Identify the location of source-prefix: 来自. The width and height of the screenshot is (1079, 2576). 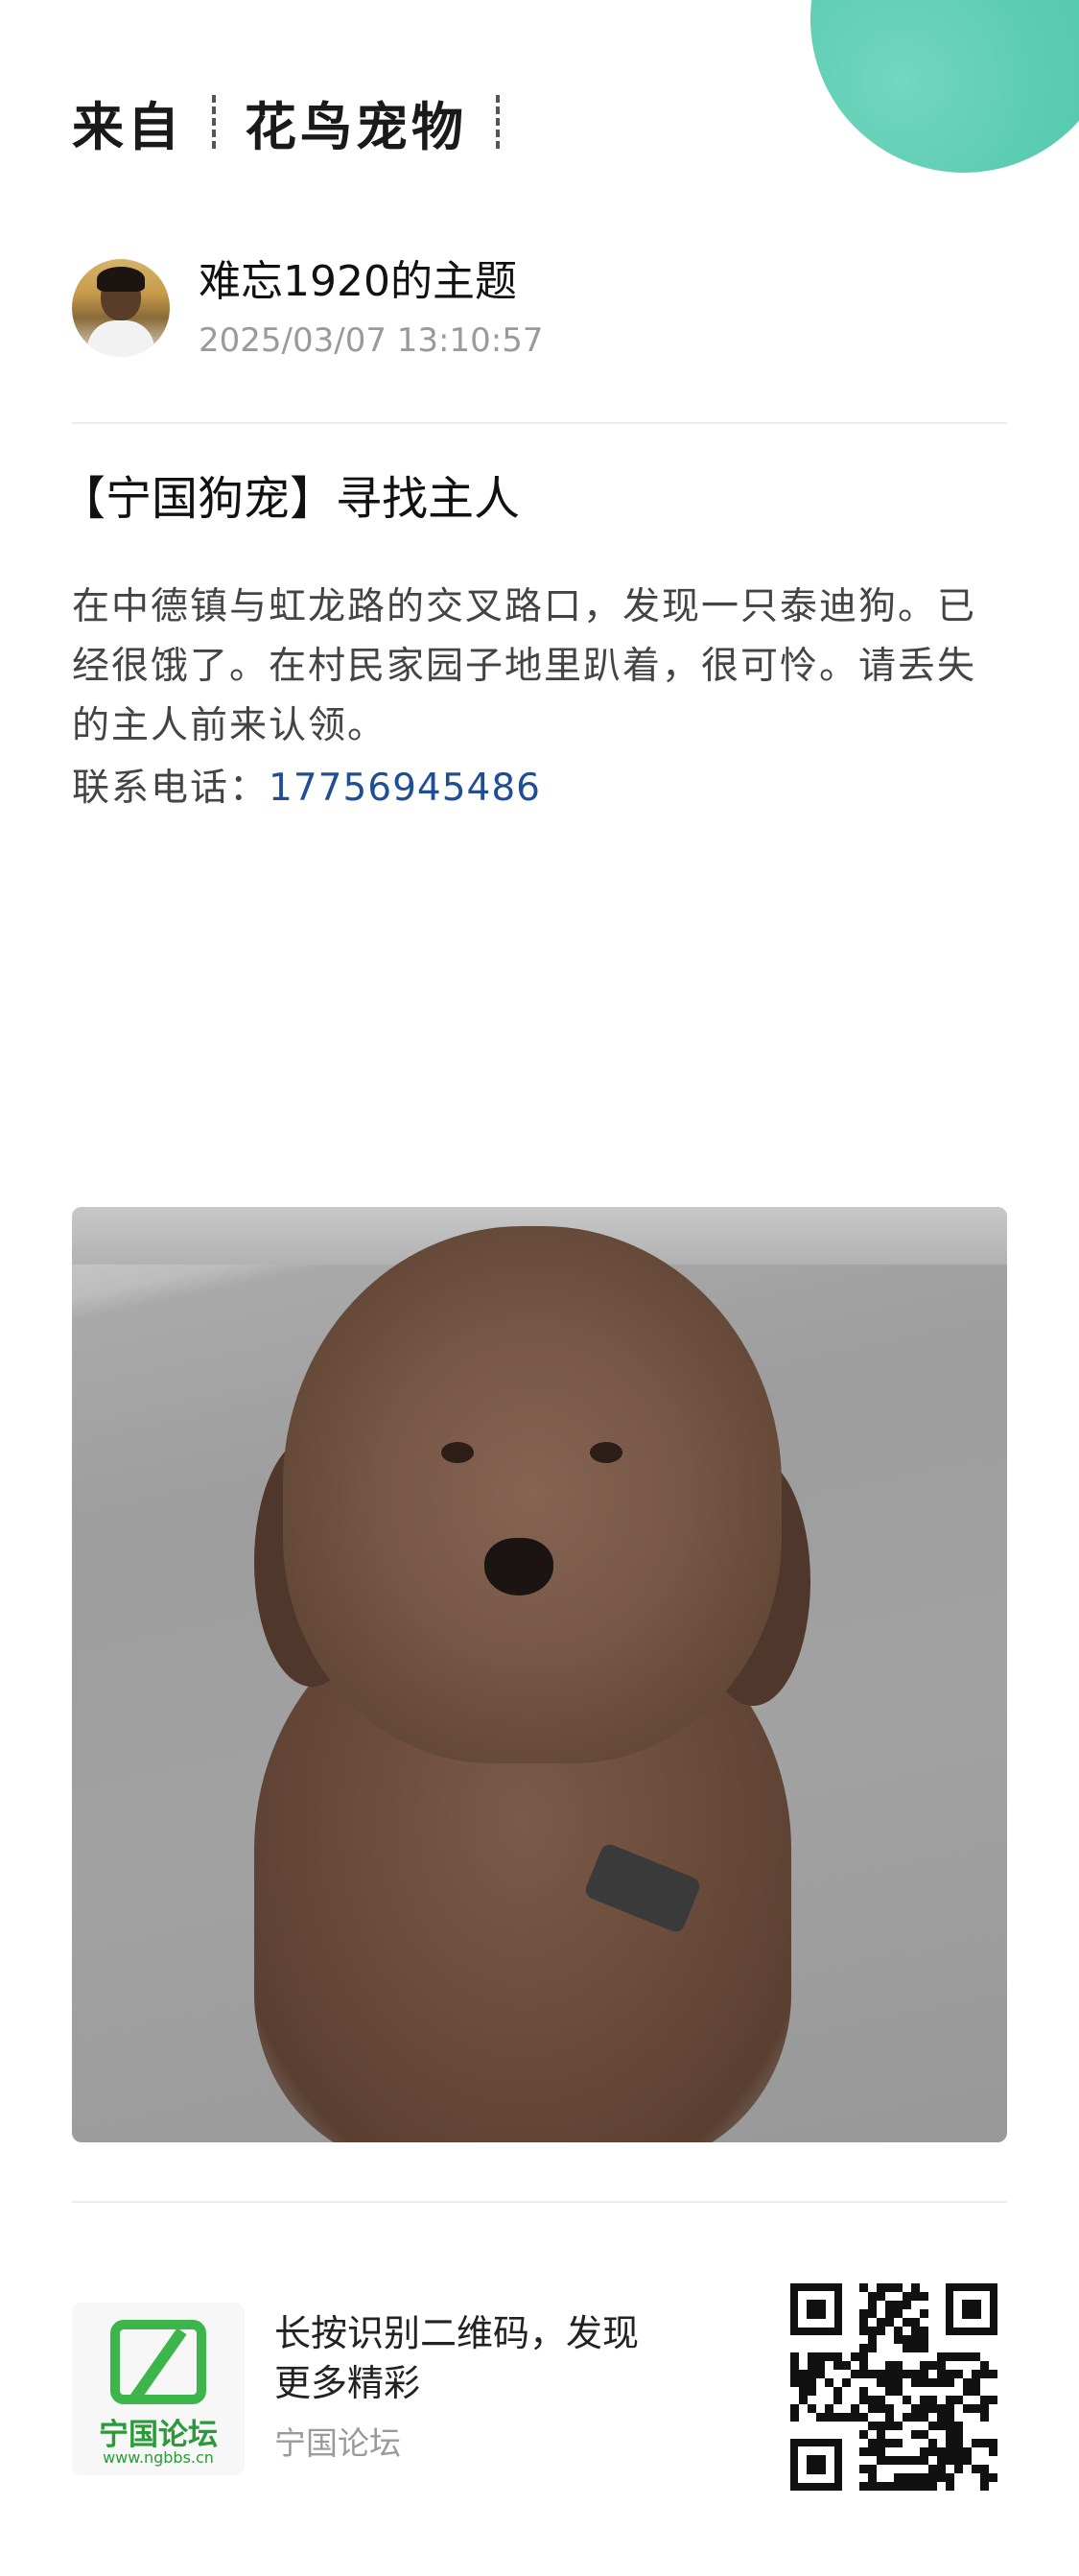
(127, 127).